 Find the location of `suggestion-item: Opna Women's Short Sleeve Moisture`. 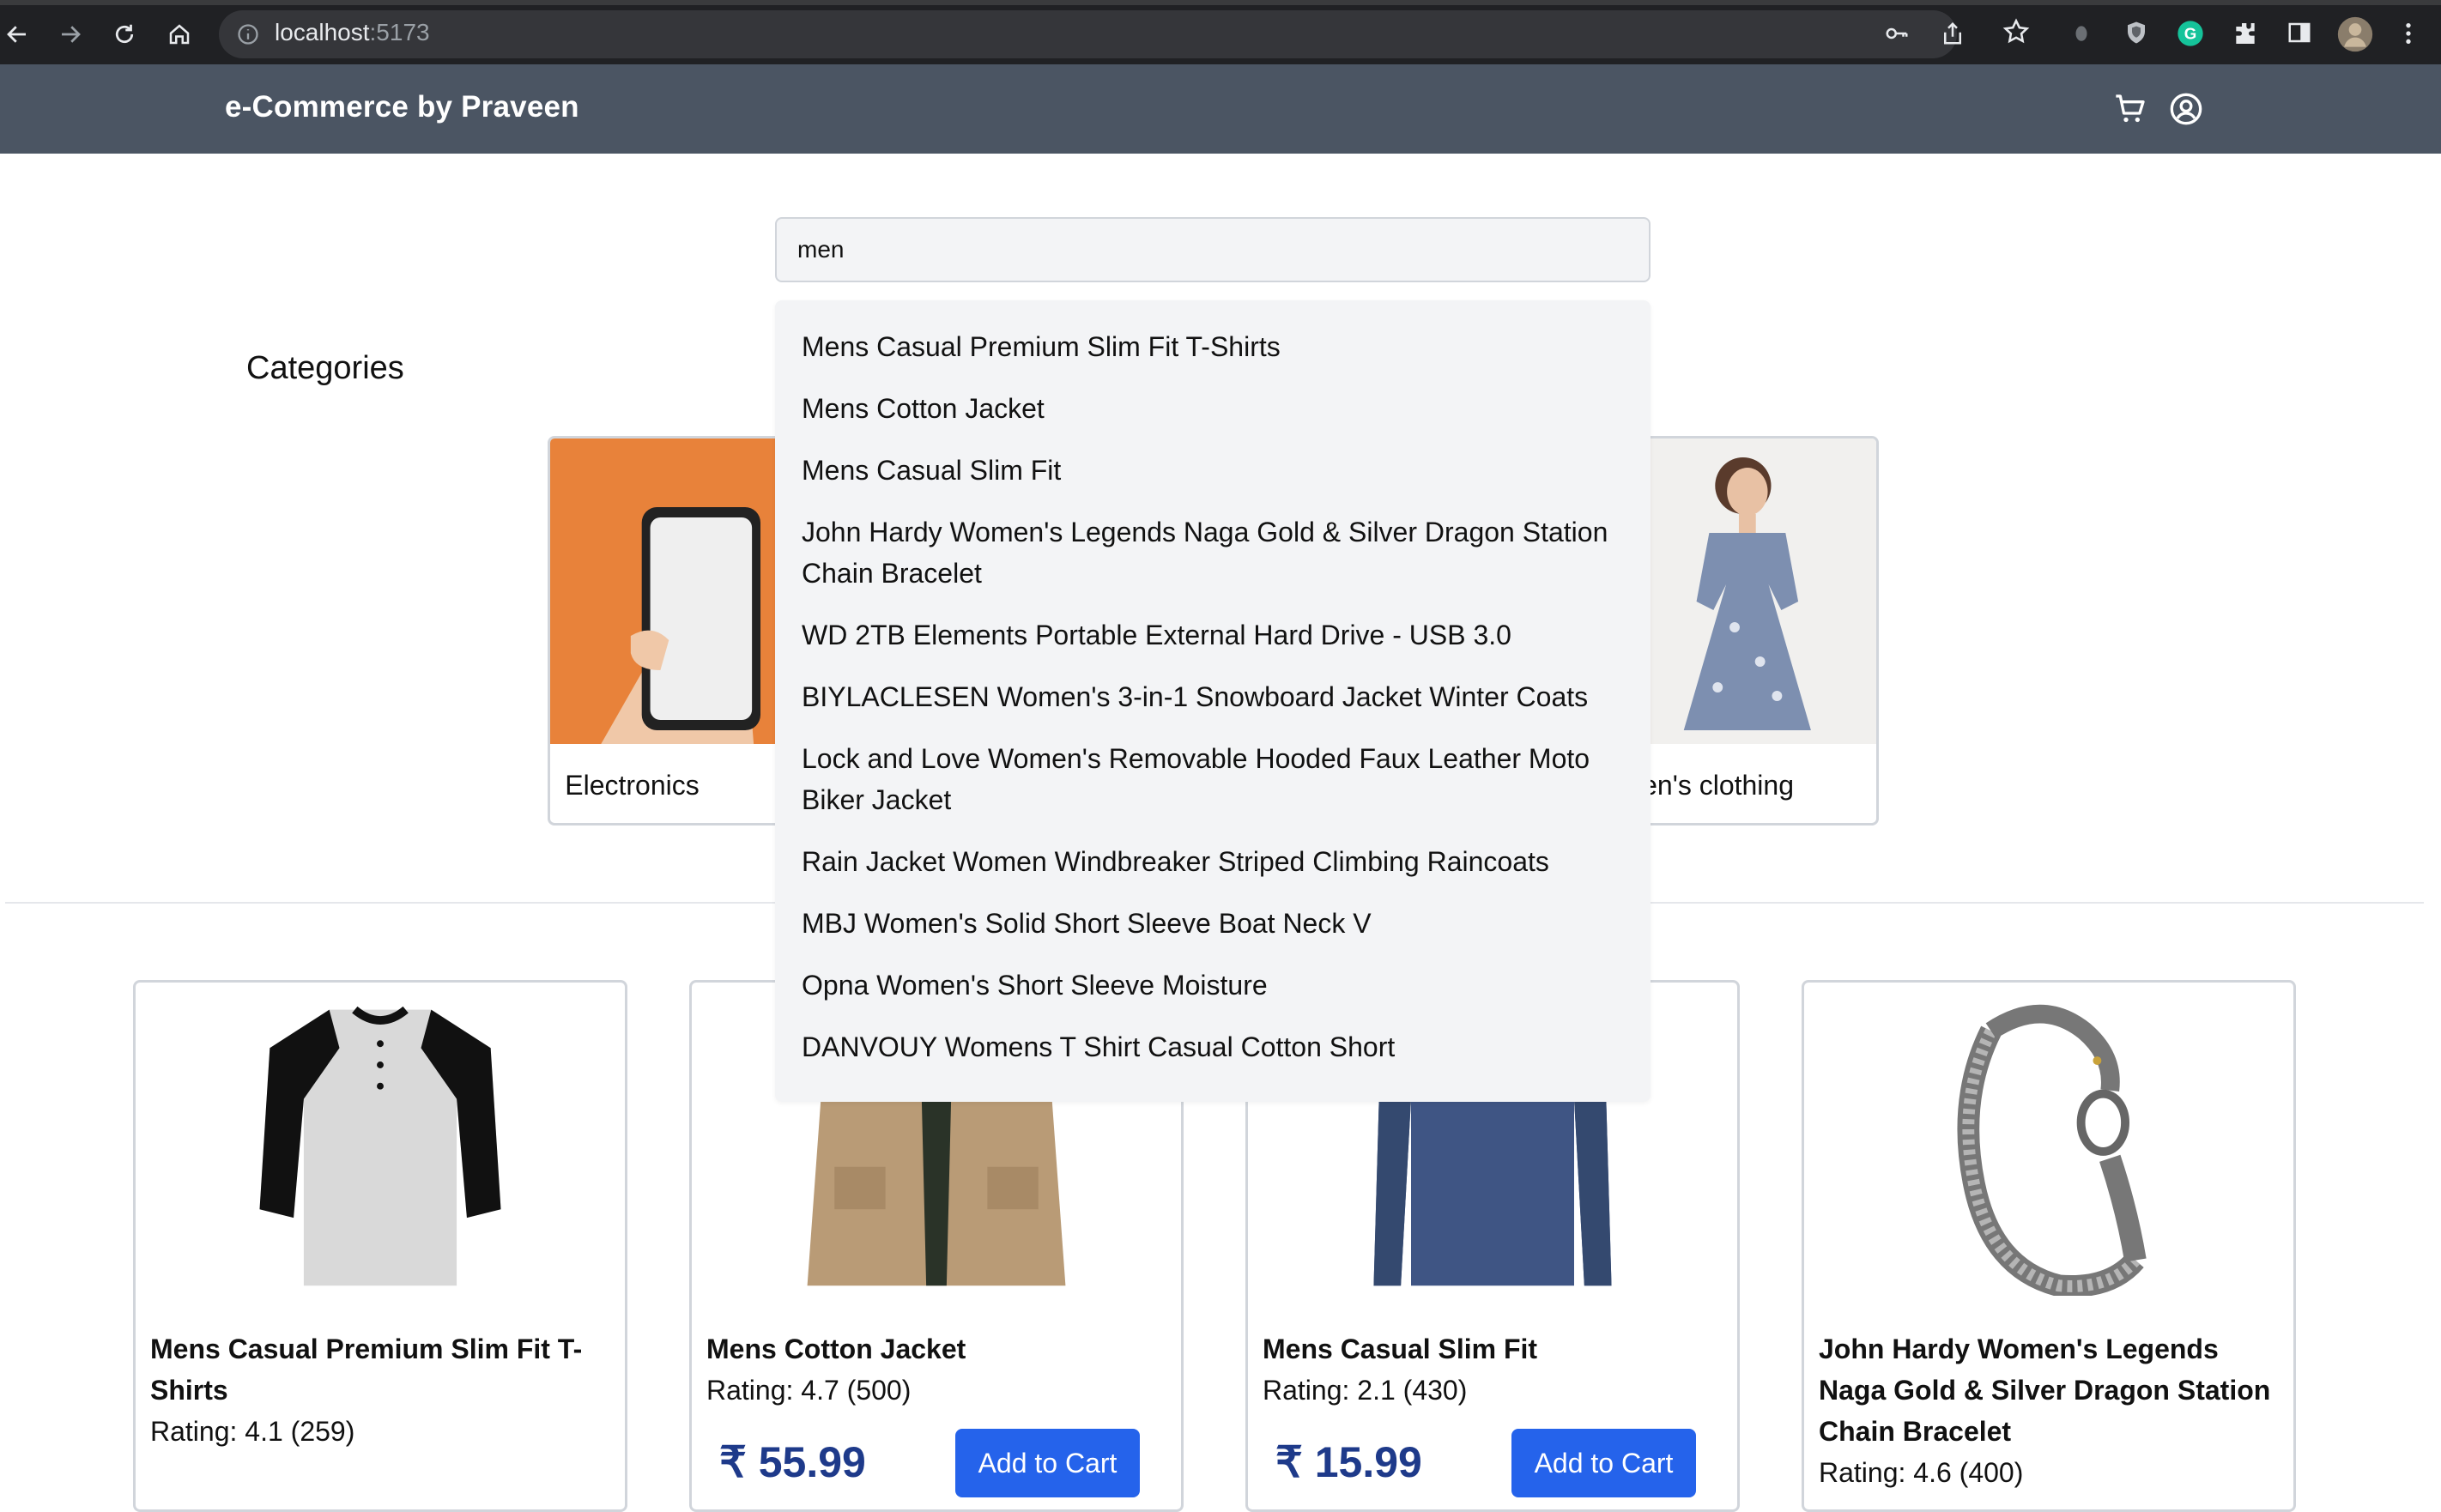

suggestion-item: Opna Women's Short Sleeve Moisture is located at coordinates (1214, 985).